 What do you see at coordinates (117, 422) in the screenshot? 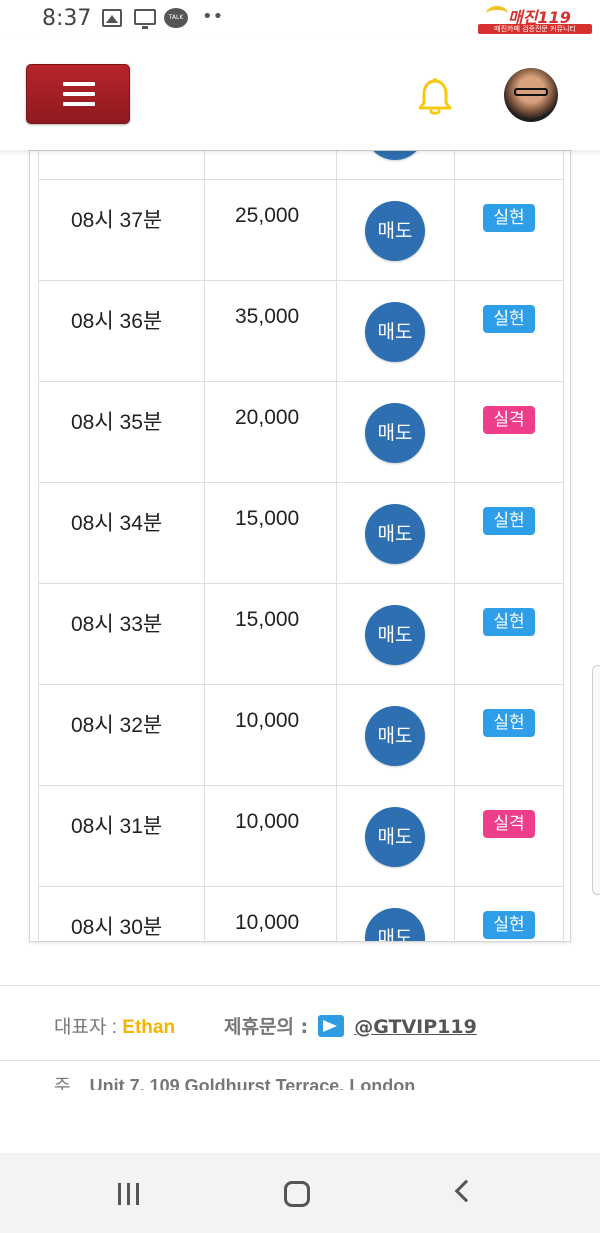
I see `time-text: 08시 35분` at bounding box center [117, 422].